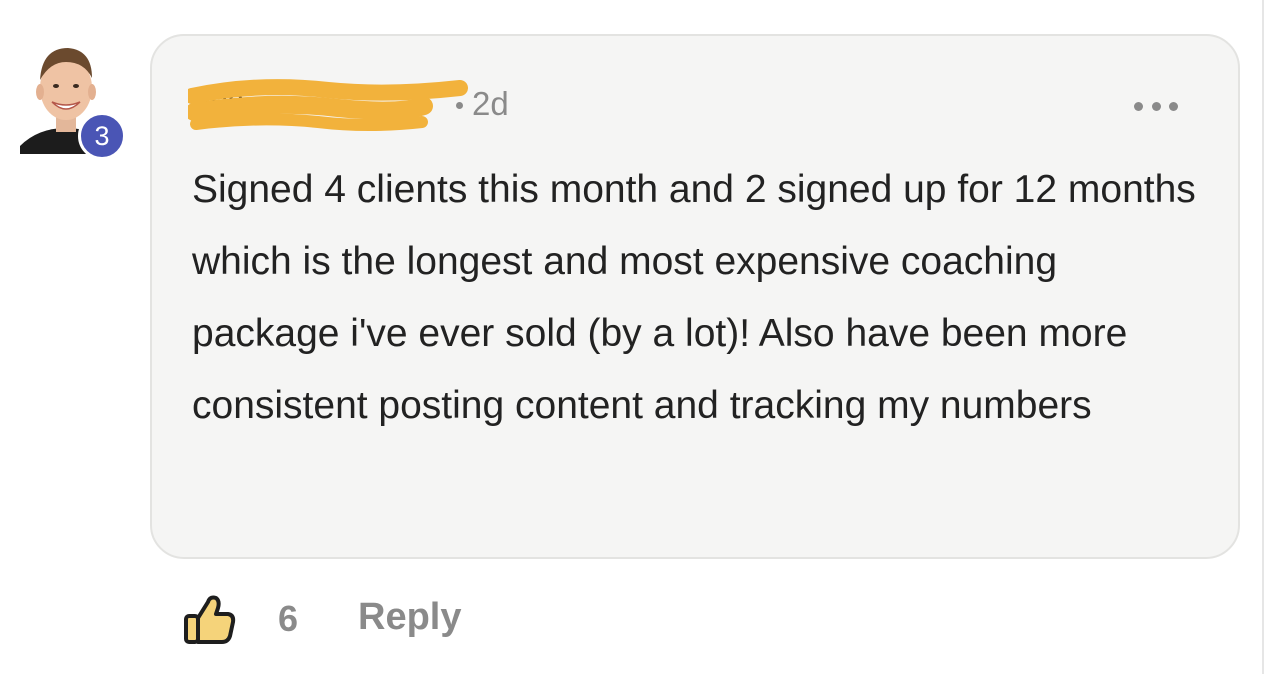  Describe the element at coordinates (490, 103) in the screenshot. I see `timestamp: 2d` at that location.